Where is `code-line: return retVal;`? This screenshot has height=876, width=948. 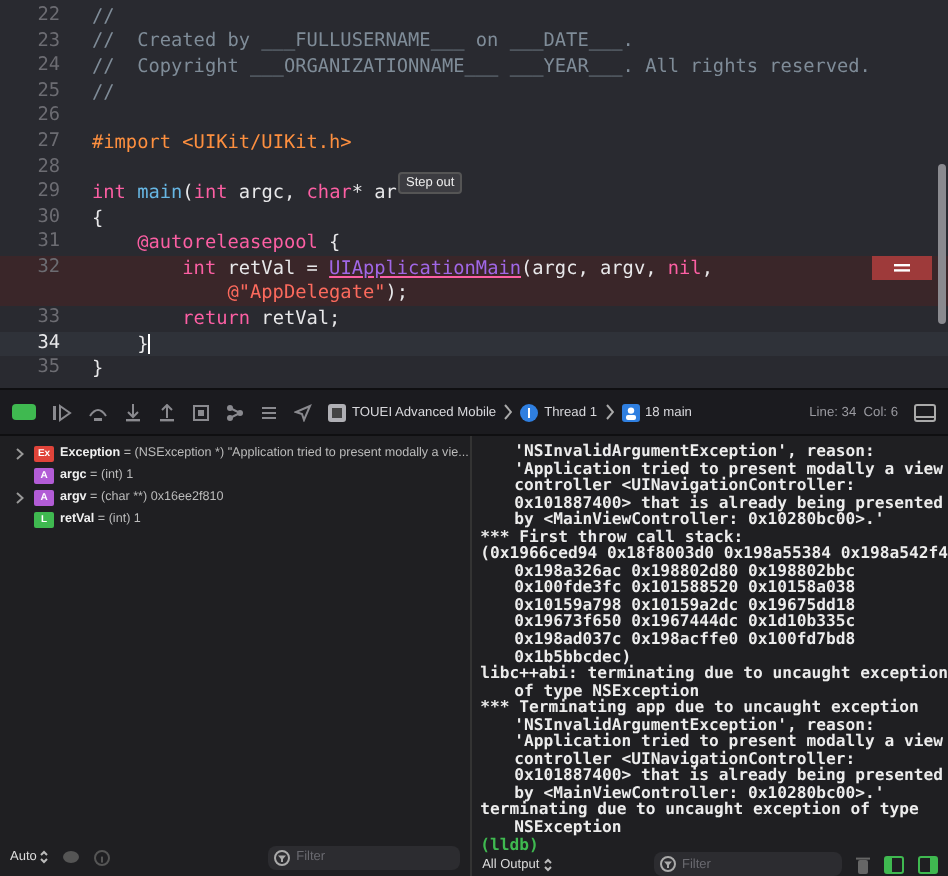 code-line: return retVal; is located at coordinates (260, 318).